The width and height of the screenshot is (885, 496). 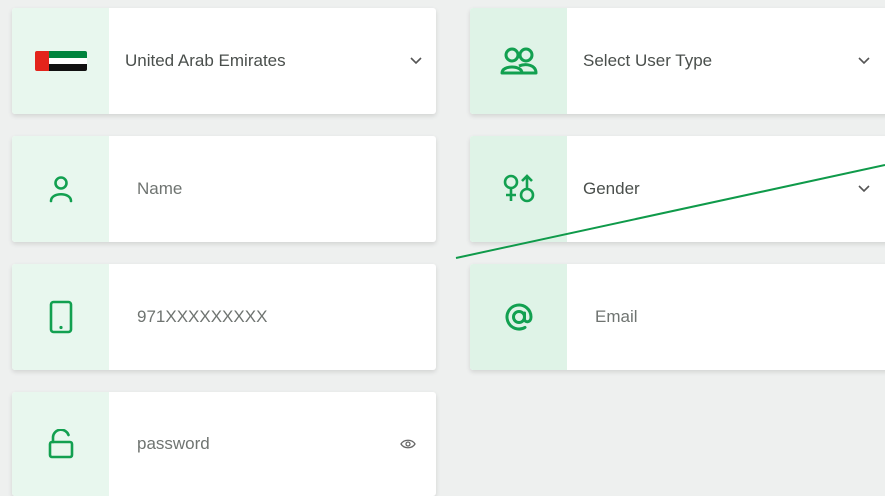 I want to click on name-field: Name, so click(x=224, y=189).